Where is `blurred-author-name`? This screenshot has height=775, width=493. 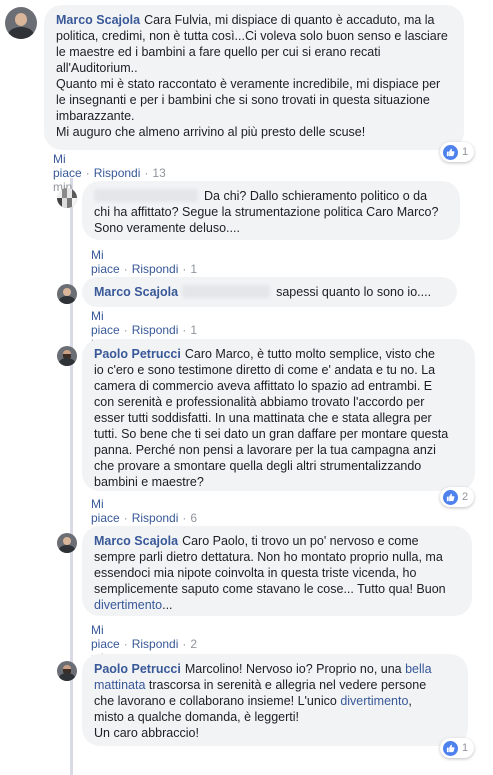 blurred-author-name is located at coordinates (146, 195).